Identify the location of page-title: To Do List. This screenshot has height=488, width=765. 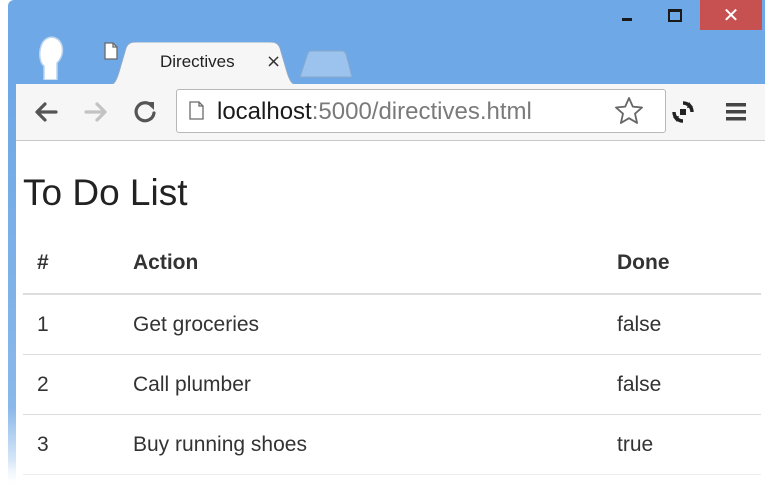
(105, 192).